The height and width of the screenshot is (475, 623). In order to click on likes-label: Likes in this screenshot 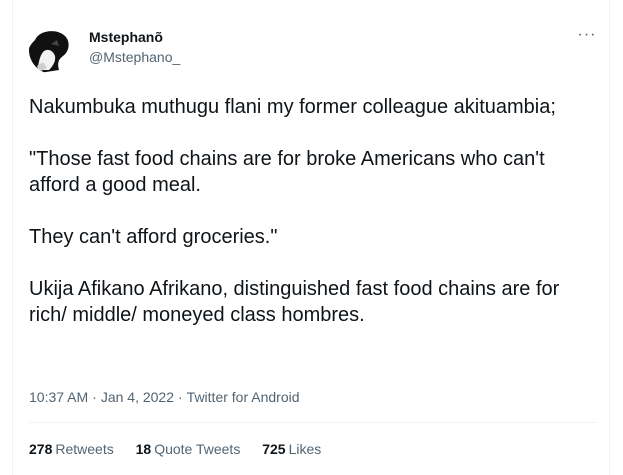, I will do `click(305, 449)`.